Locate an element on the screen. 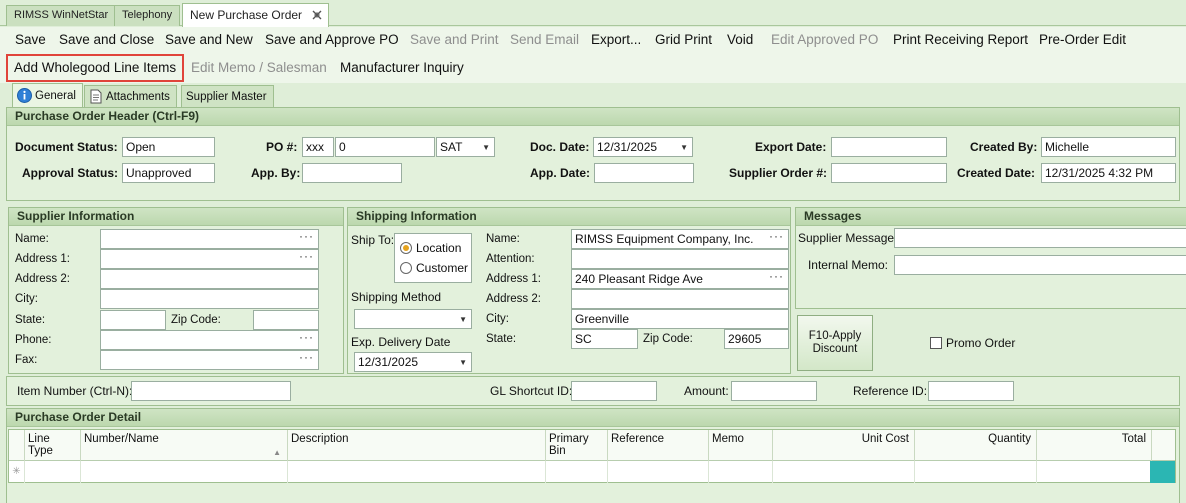  ship-city-field: Greenville is located at coordinates (680, 319).